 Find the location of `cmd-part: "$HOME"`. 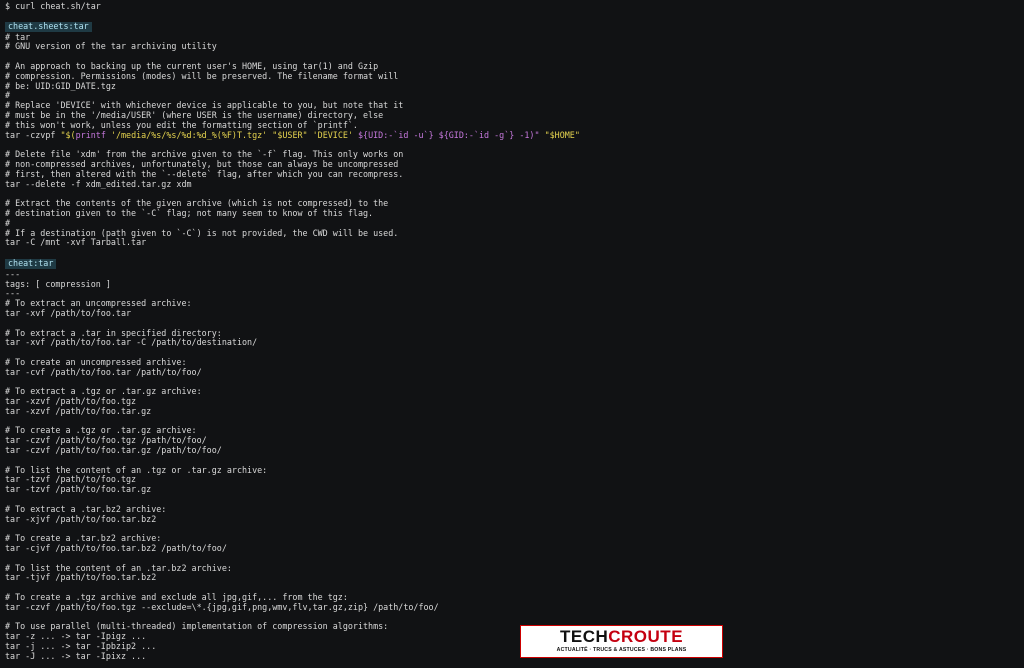

cmd-part: "$HOME" is located at coordinates (559, 134).